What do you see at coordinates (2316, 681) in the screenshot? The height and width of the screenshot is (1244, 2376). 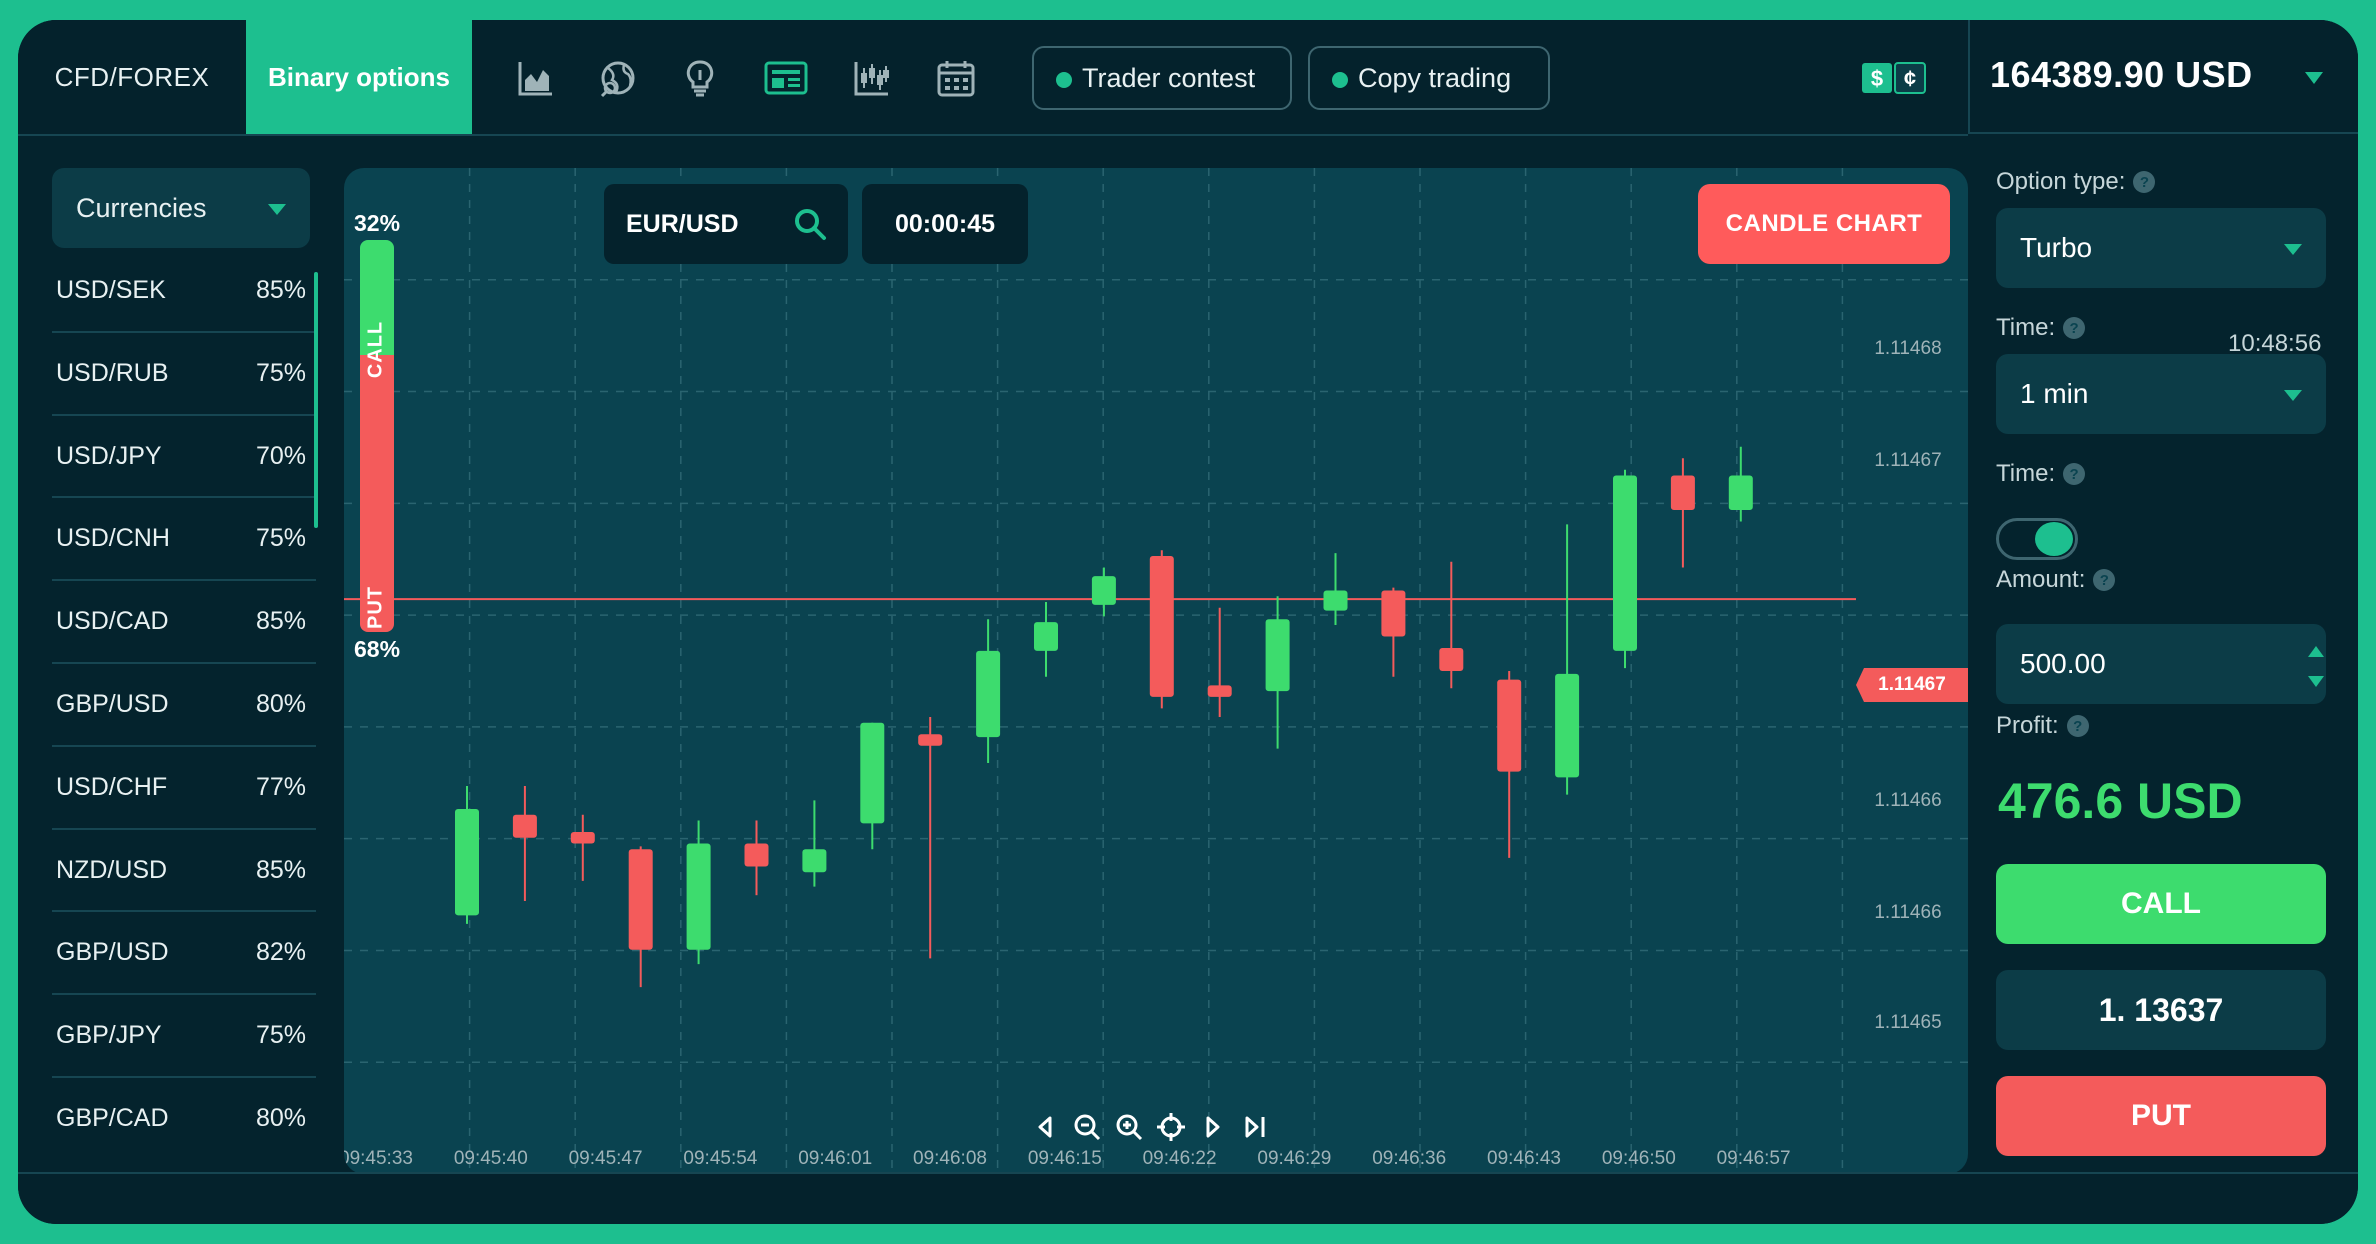 I see `decrement-icon` at bounding box center [2316, 681].